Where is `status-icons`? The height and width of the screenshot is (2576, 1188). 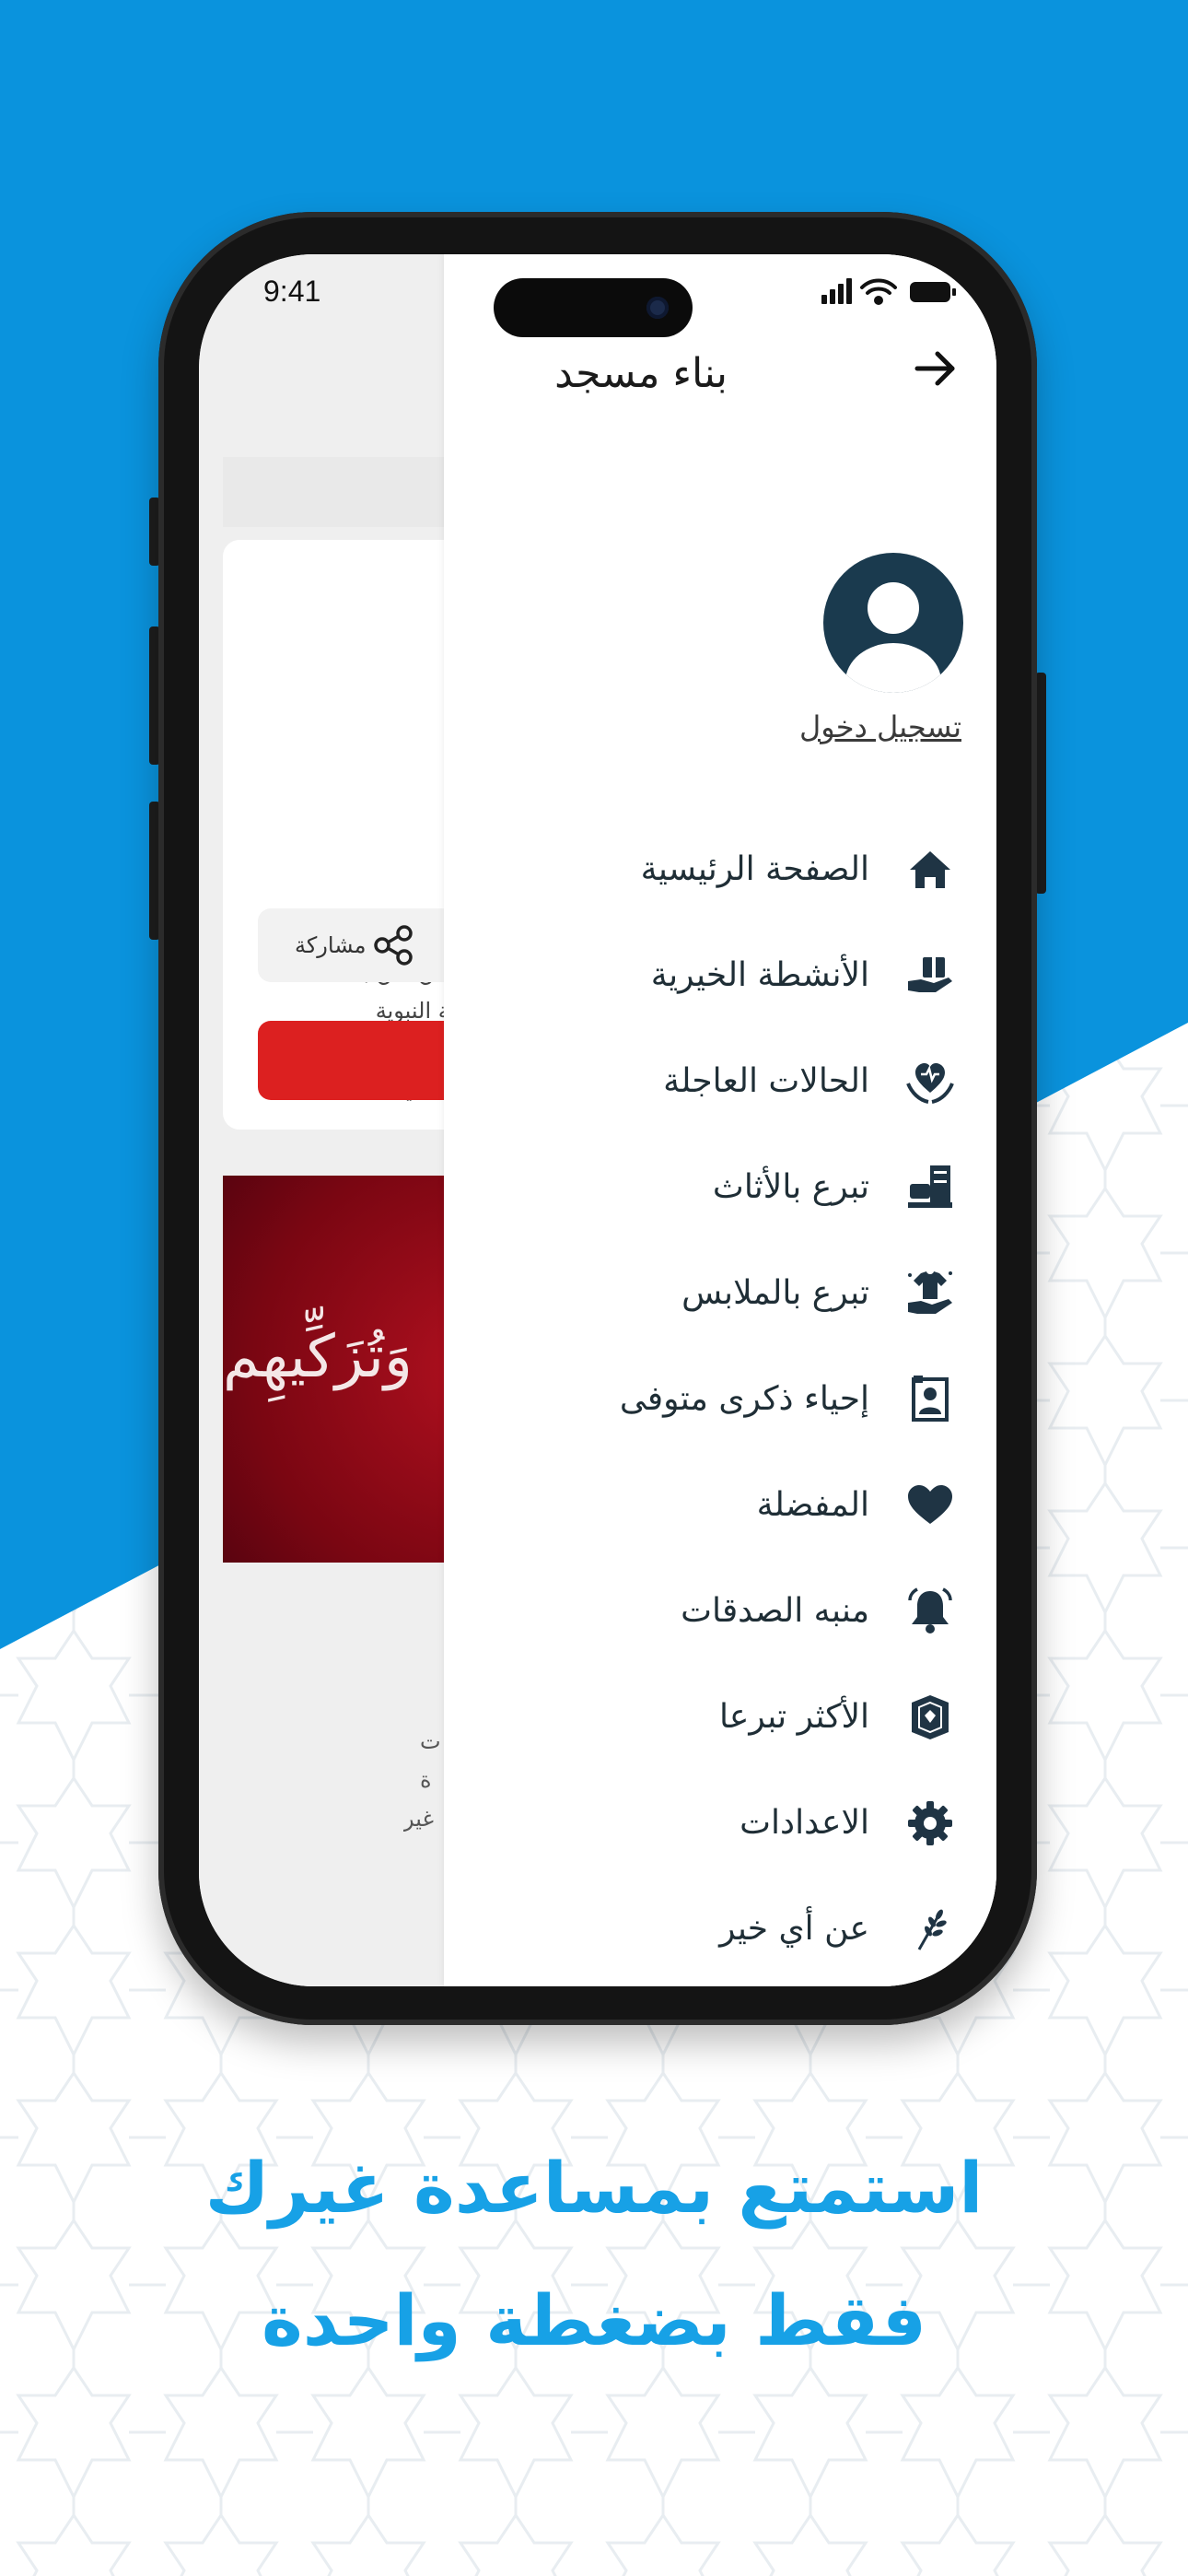
status-icons is located at coordinates (888, 291).